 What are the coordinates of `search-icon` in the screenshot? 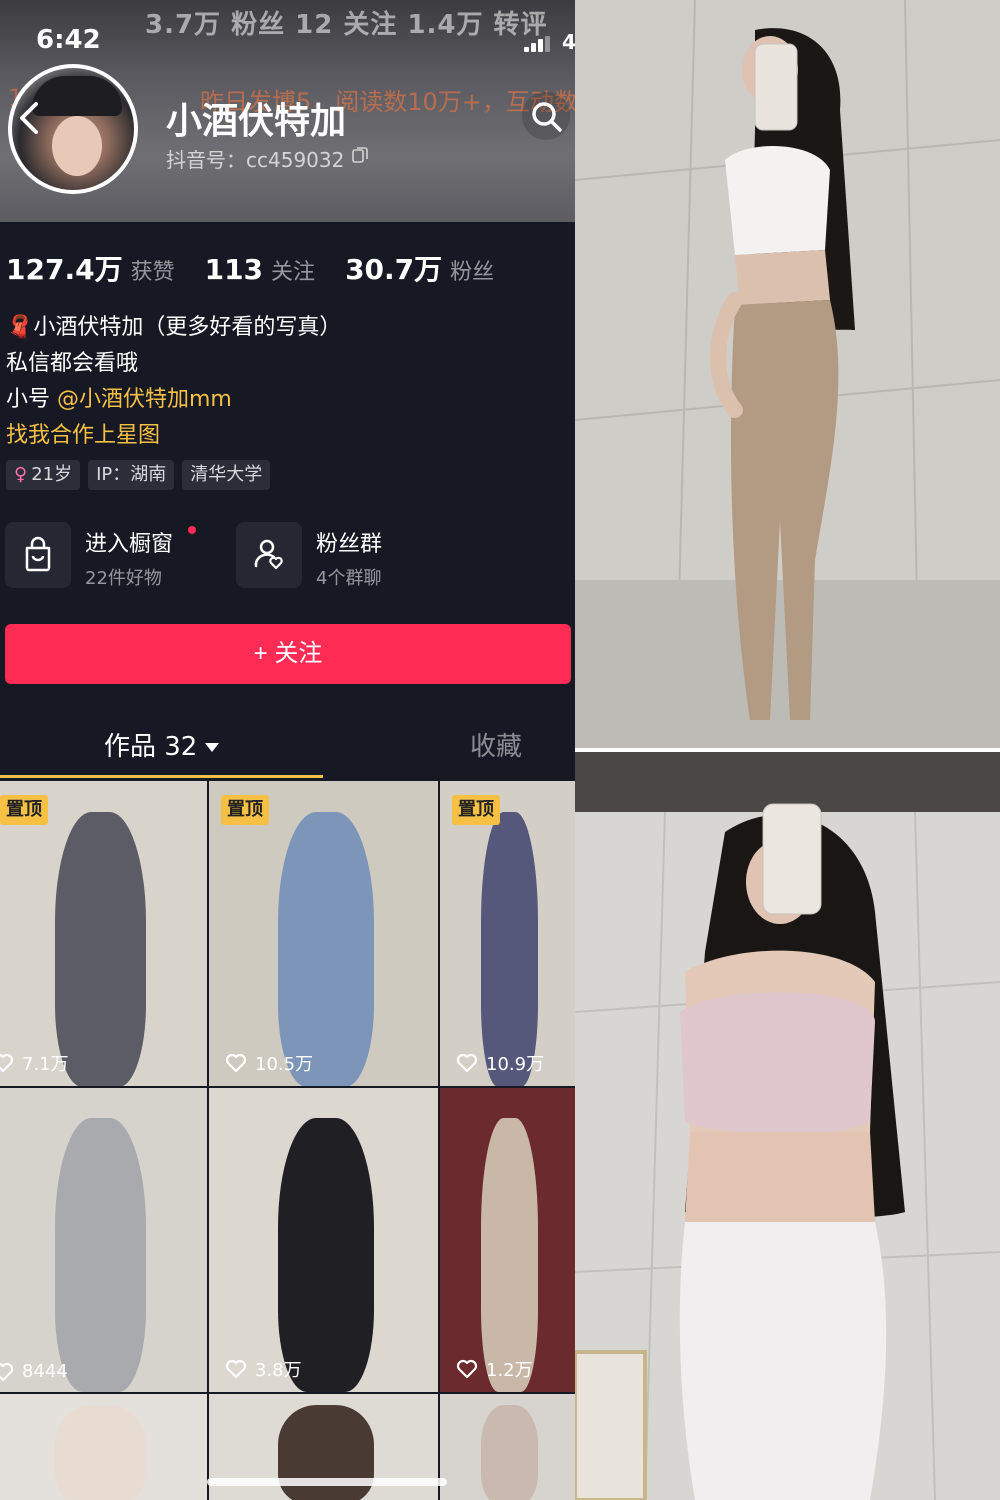 It's located at (547, 117).